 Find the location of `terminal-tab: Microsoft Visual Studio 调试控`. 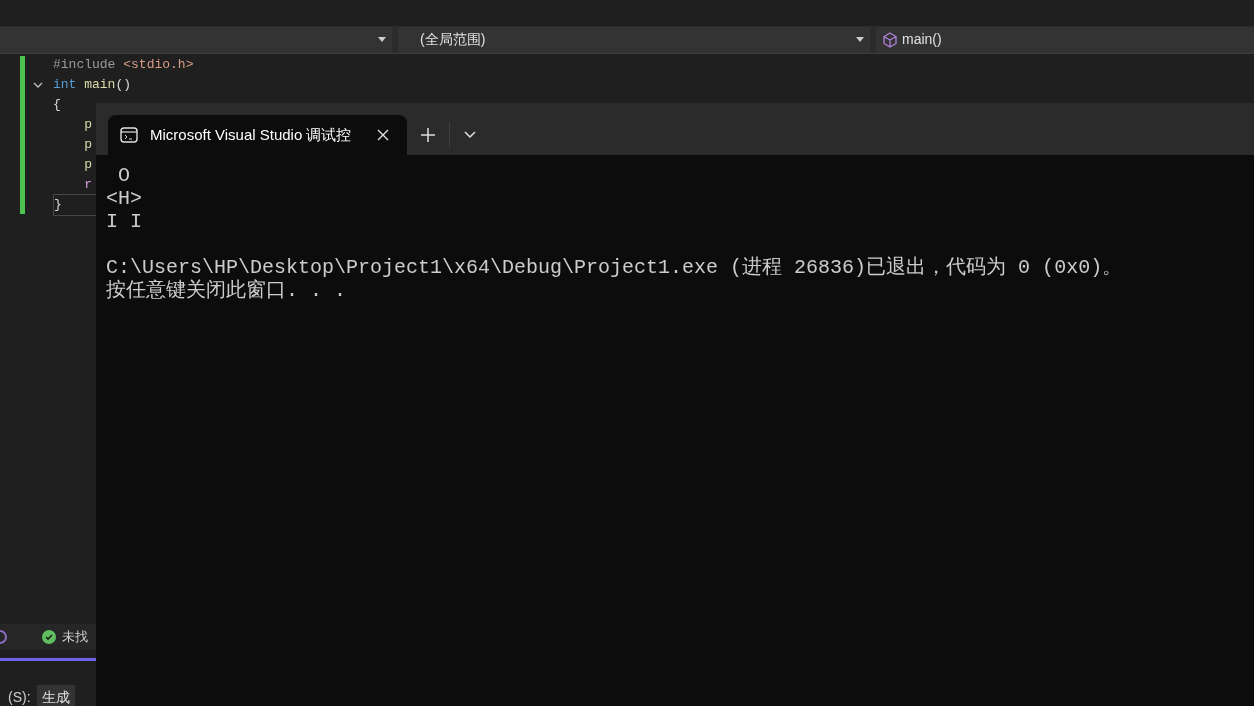

terminal-tab: Microsoft Visual Studio 调试控 is located at coordinates (257, 135).